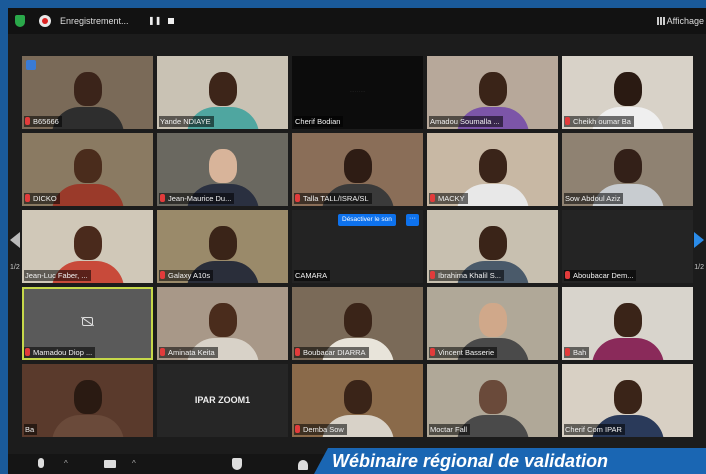 The height and width of the screenshot is (474, 706). I want to click on participant-tile: Boubacar DIARRA, so click(357, 323).